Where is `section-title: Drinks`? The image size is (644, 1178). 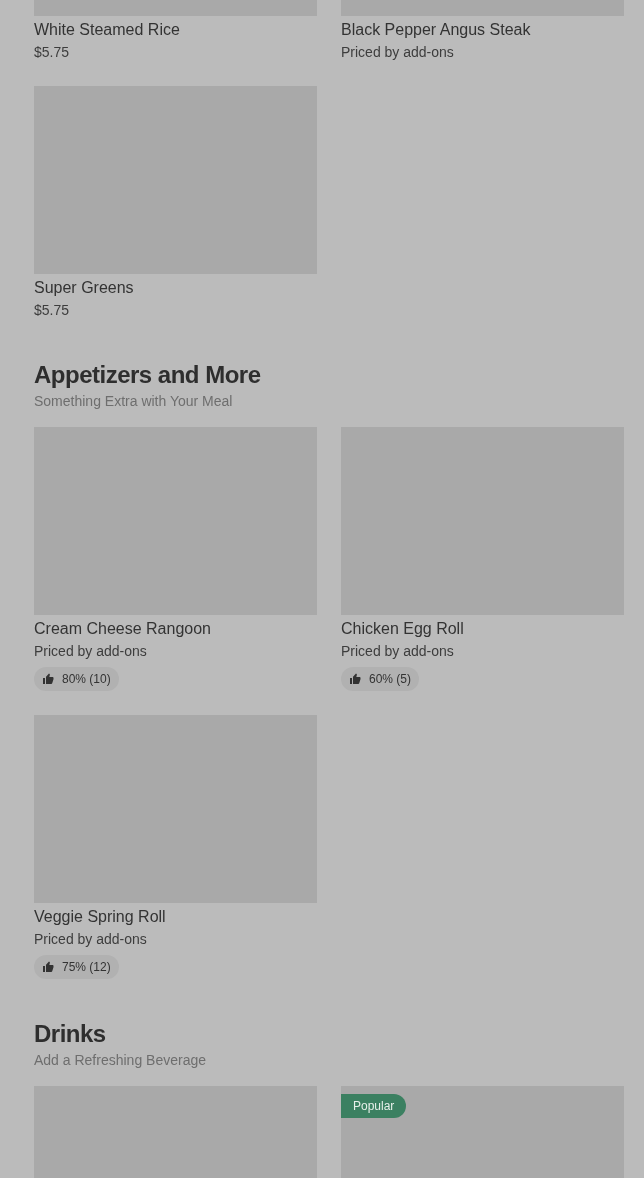 section-title: Drinks is located at coordinates (70, 1034).